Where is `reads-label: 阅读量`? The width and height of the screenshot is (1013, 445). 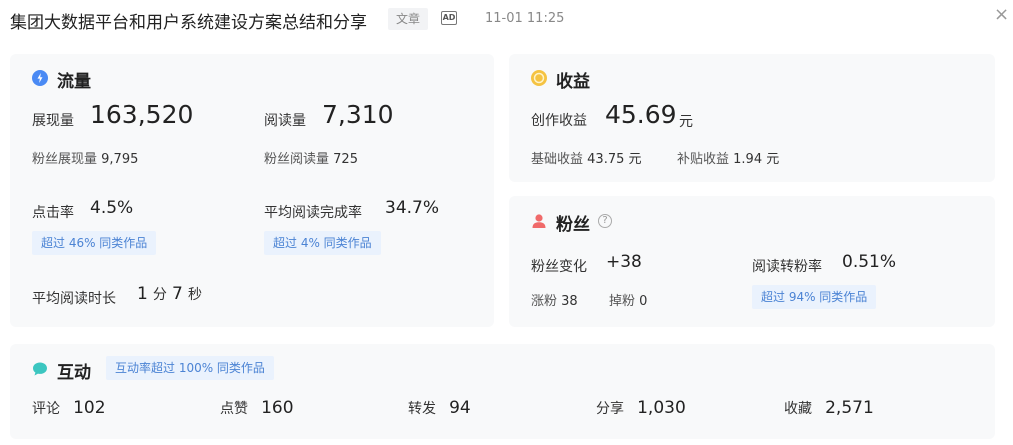
reads-label: 阅读量 is located at coordinates (285, 121).